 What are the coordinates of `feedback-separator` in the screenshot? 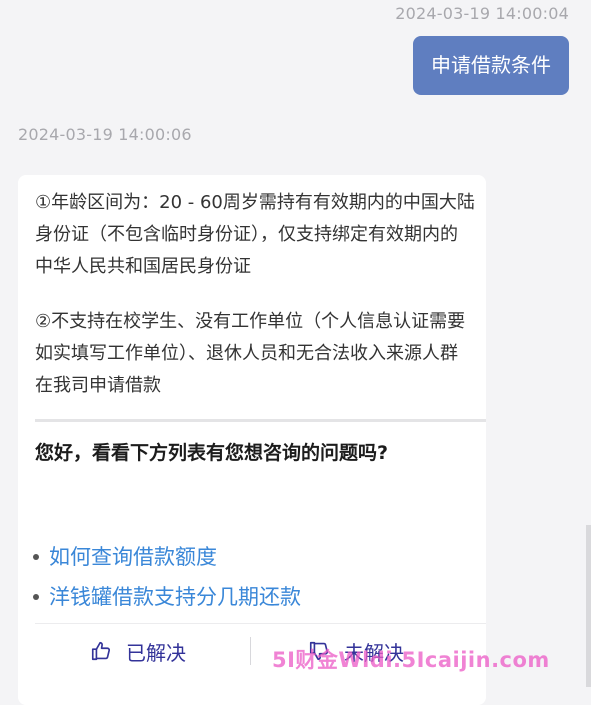 It's located at (250, 651).